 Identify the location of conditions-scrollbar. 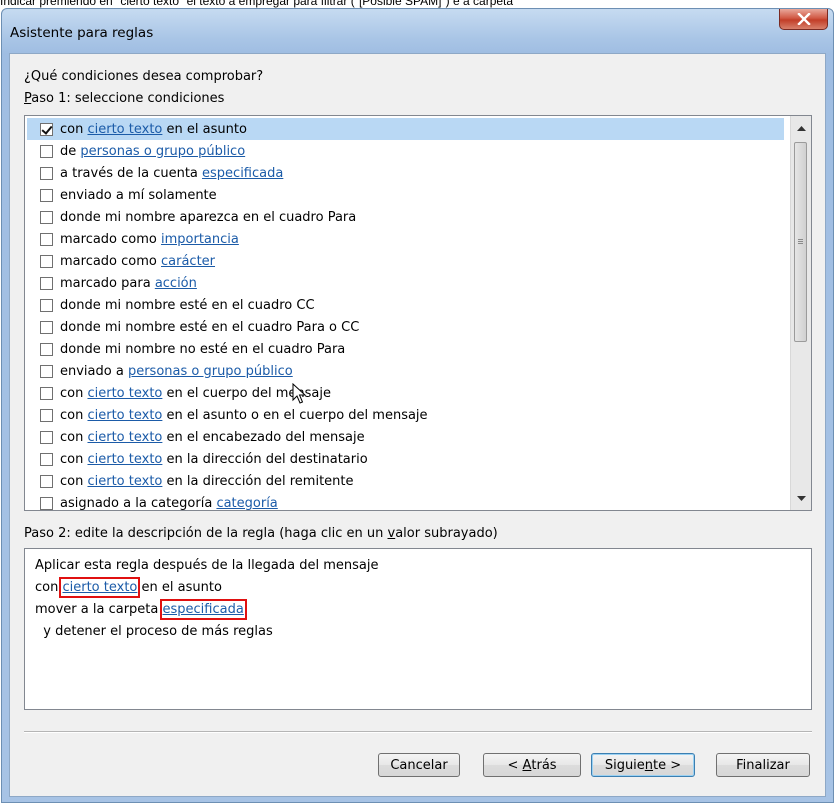
(800, 313).